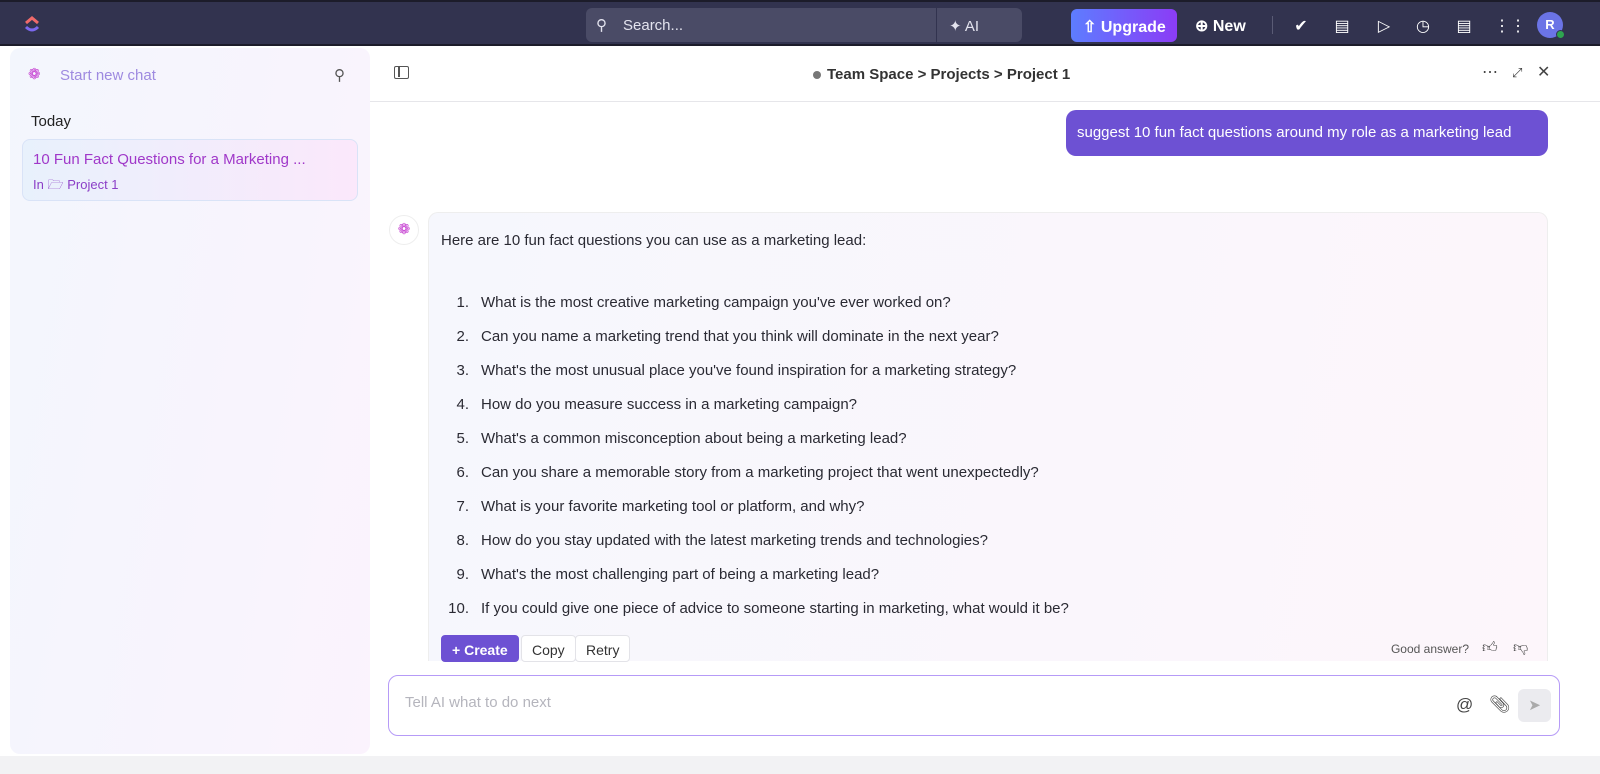 This screenshot has height=774, width=1600. What do you see at coordinates (1490, 648) in the screenshot?
I see `thumbs-up-icon: 👍︎` at bounding box center [1490, 648].